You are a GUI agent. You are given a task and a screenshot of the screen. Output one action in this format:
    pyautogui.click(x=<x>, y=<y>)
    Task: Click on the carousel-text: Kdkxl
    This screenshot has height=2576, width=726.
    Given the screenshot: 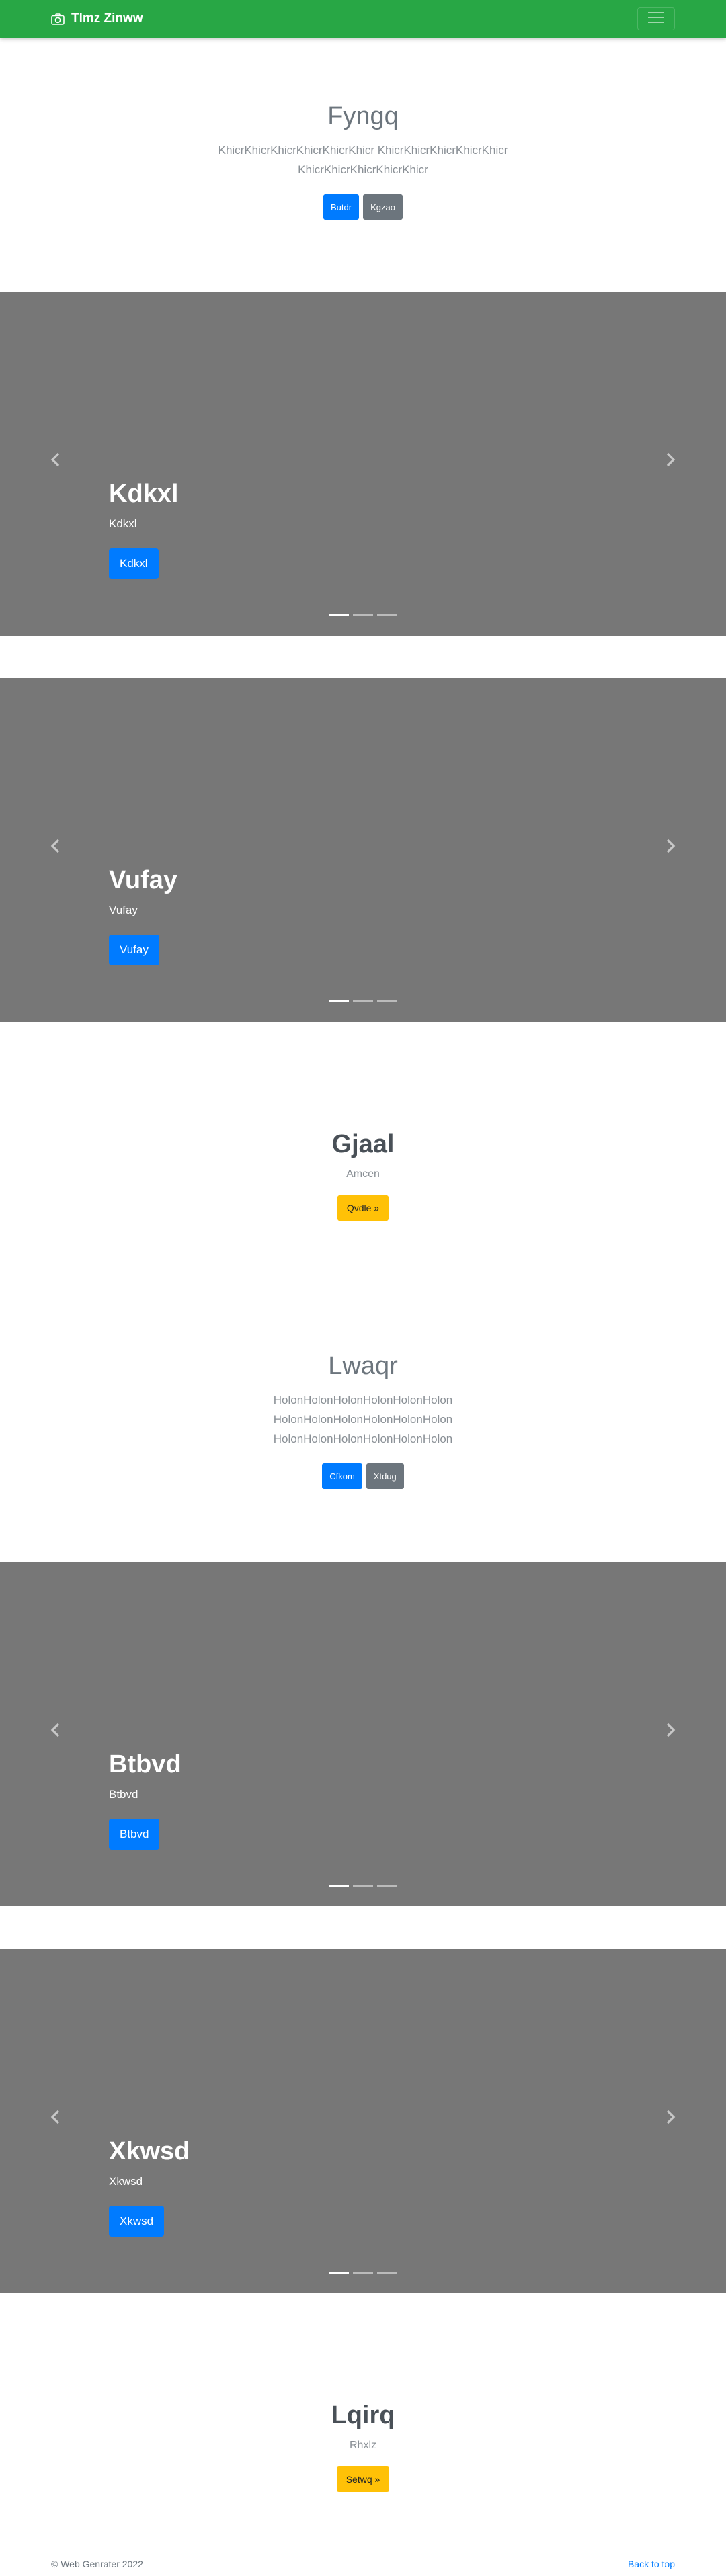 What is the action you would take?
    pyautogui.click(x=123, y=523)
    